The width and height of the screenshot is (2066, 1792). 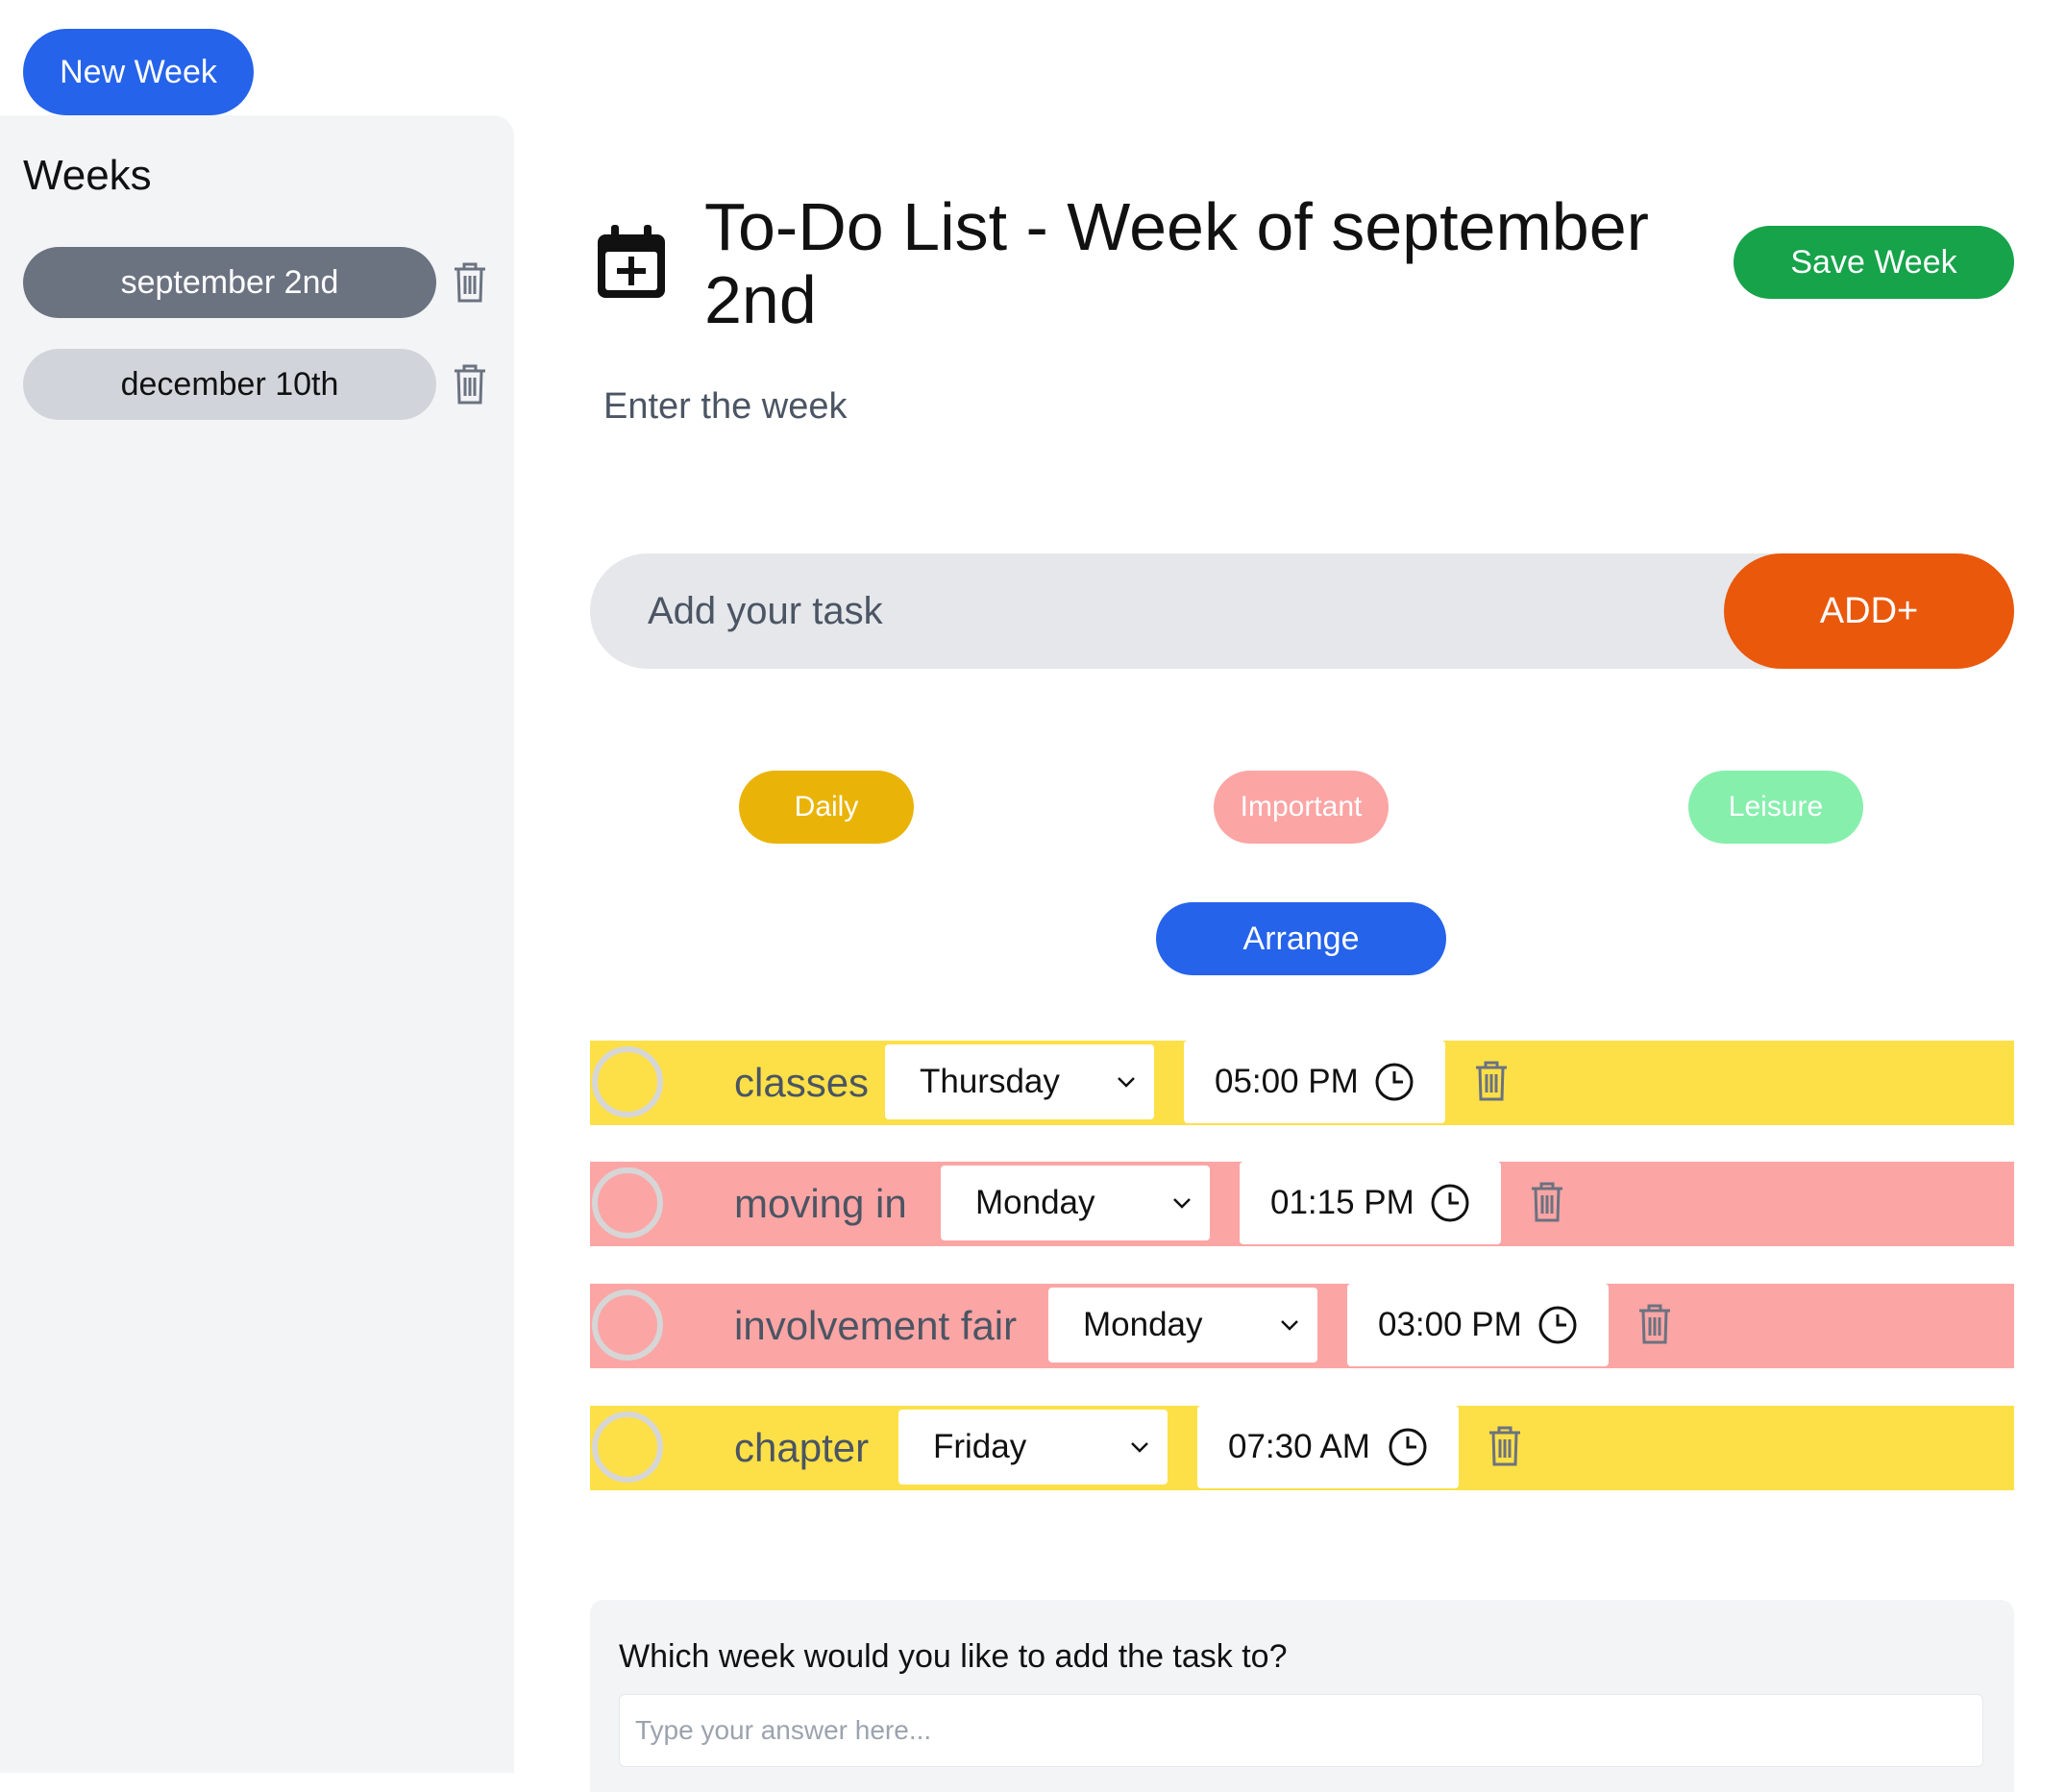 What do you see at coordinates (1299, 1446) in the screenshot?
I see `time-input-value: 07:30 AM` at bounding box center [1299, 1446].